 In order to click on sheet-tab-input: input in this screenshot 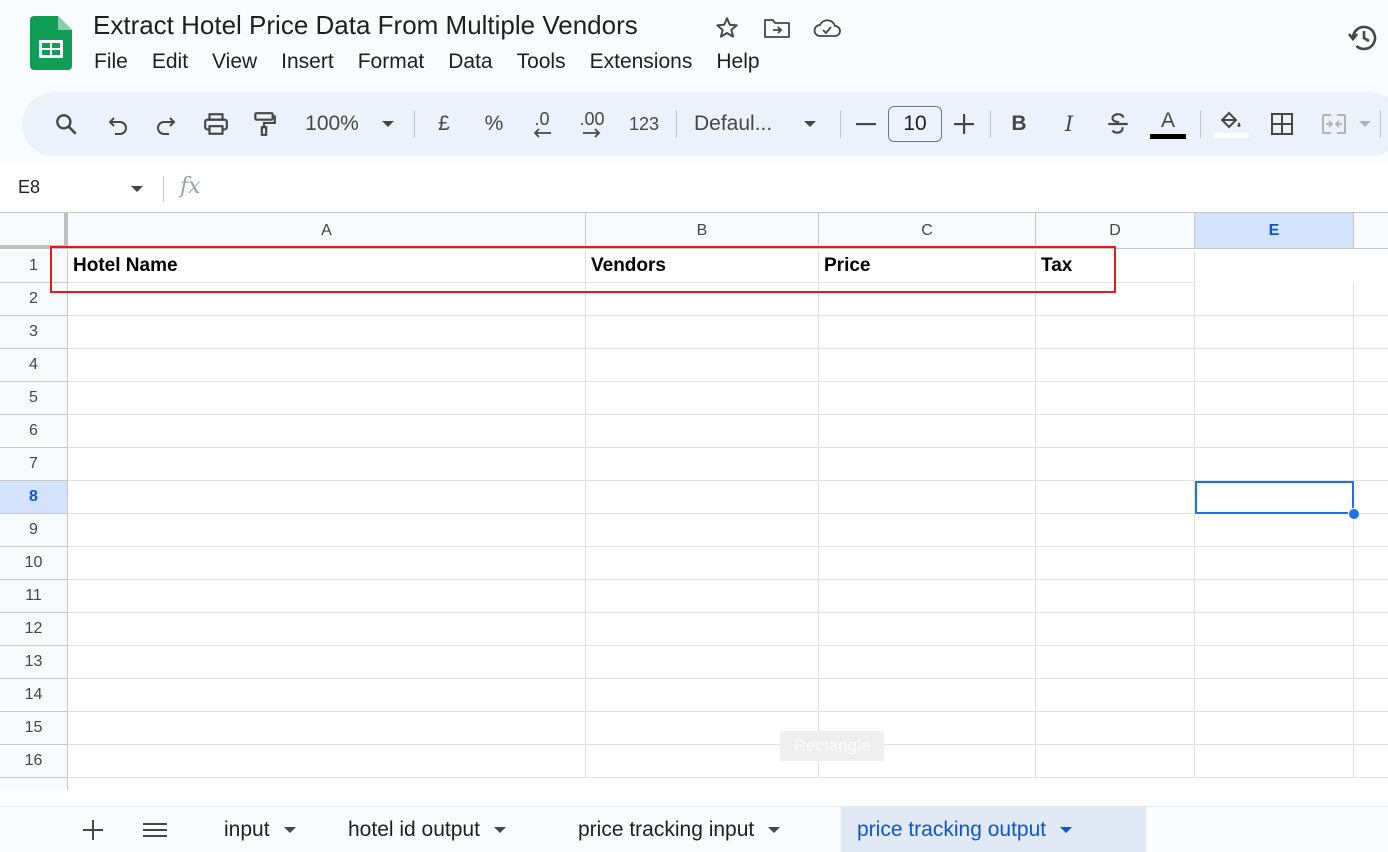, I will do `click(260, 829)`.